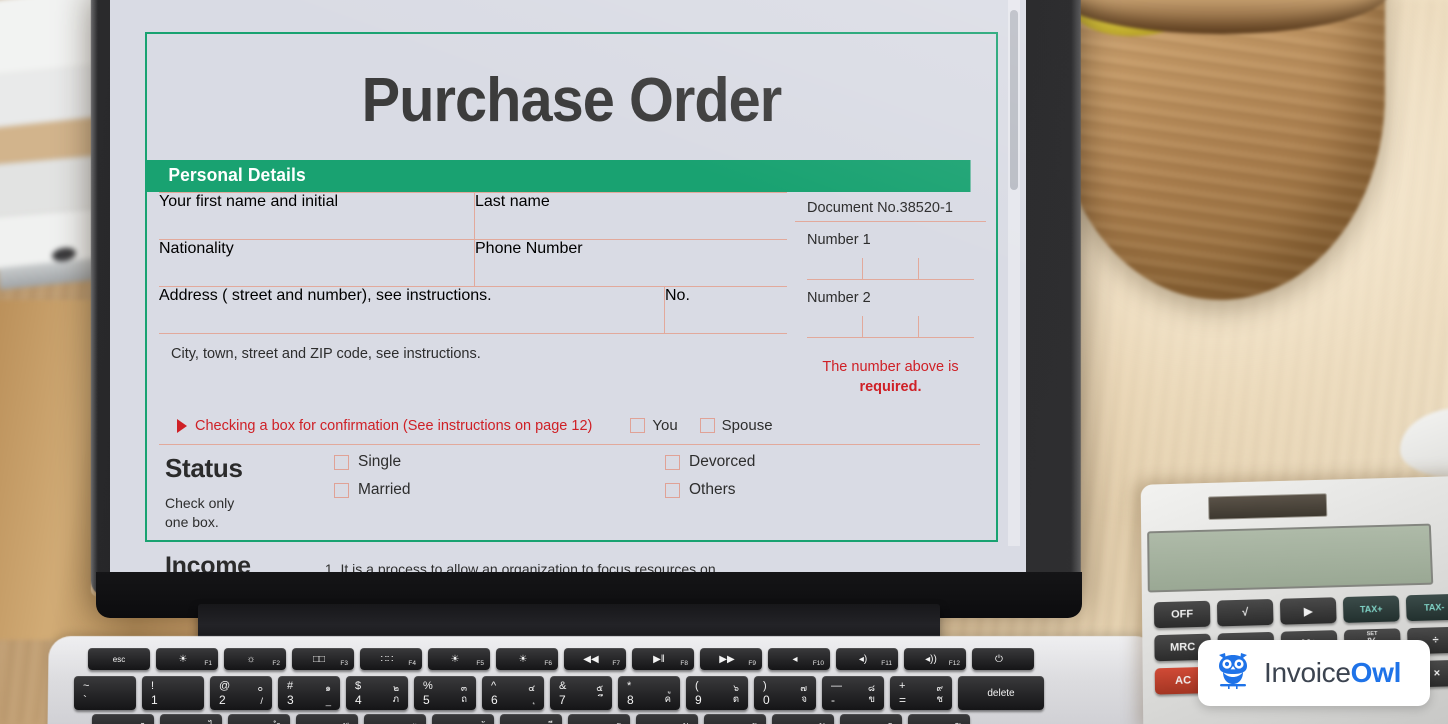  I want to click on key-F8: ▶‖ F8, so click(663, 659).